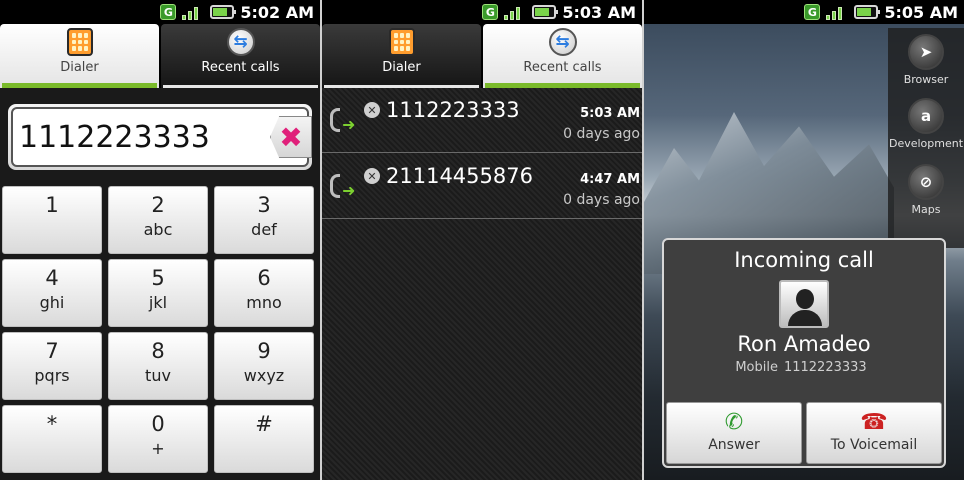 The height and width of the screenshot is (480, 964). I want to click on answer-button: ✆ Answer, so click(734, 433).